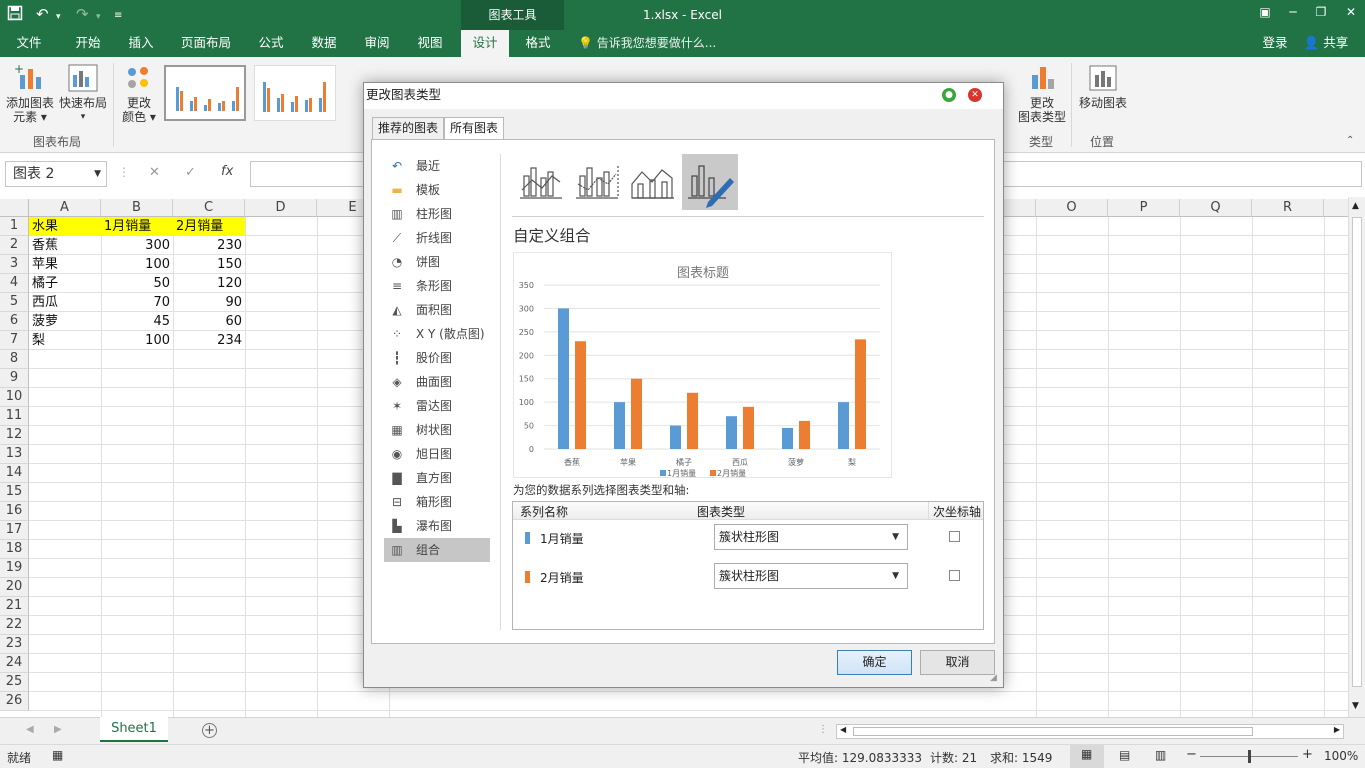  Describe the element at coordinates (14, 226) in the screenshot. I see `row-header-1: 1` at that location.